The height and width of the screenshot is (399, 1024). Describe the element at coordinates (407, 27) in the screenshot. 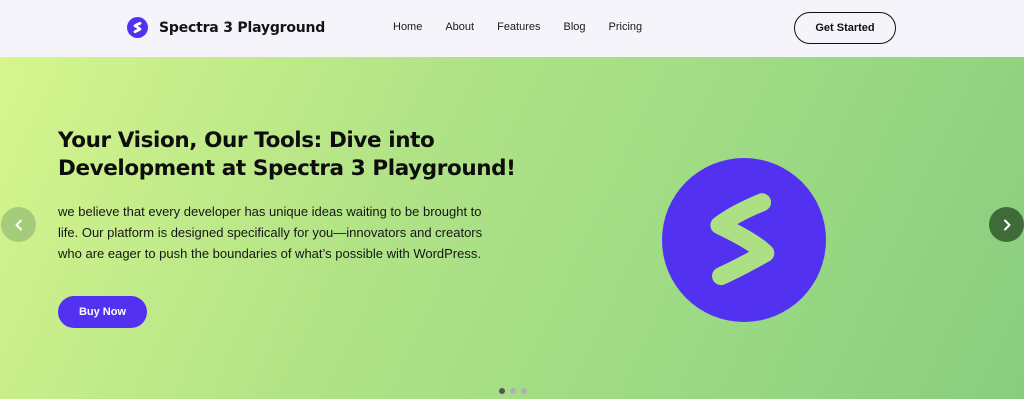

I see `nav-home: Home` at that location.